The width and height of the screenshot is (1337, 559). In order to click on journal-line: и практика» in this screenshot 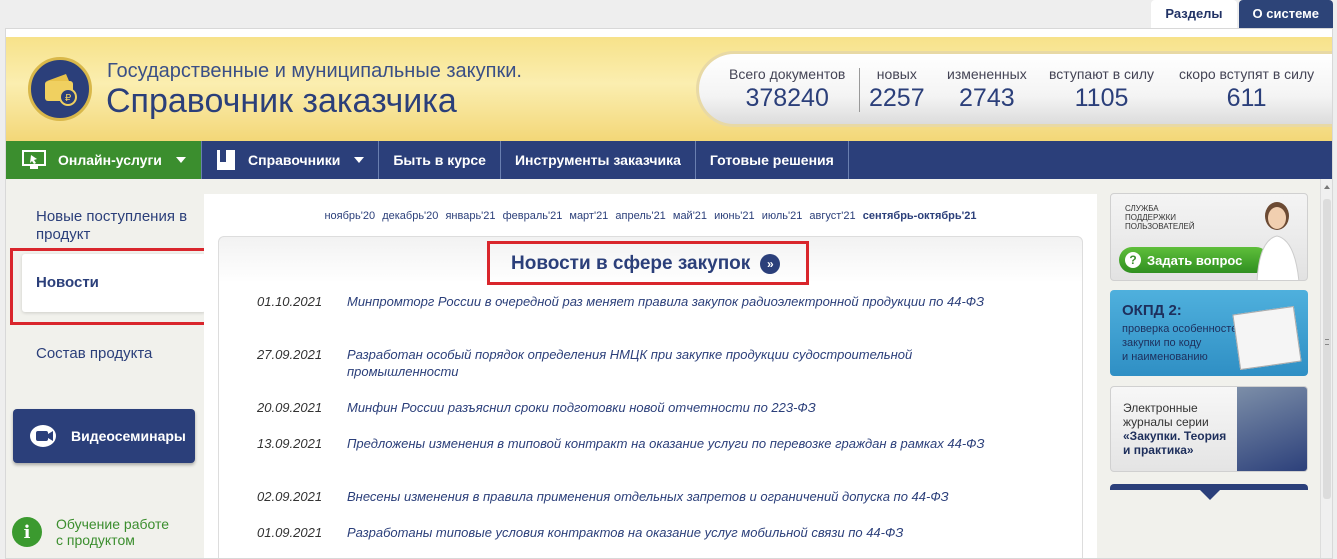, I will do `click(1158, 450)`.